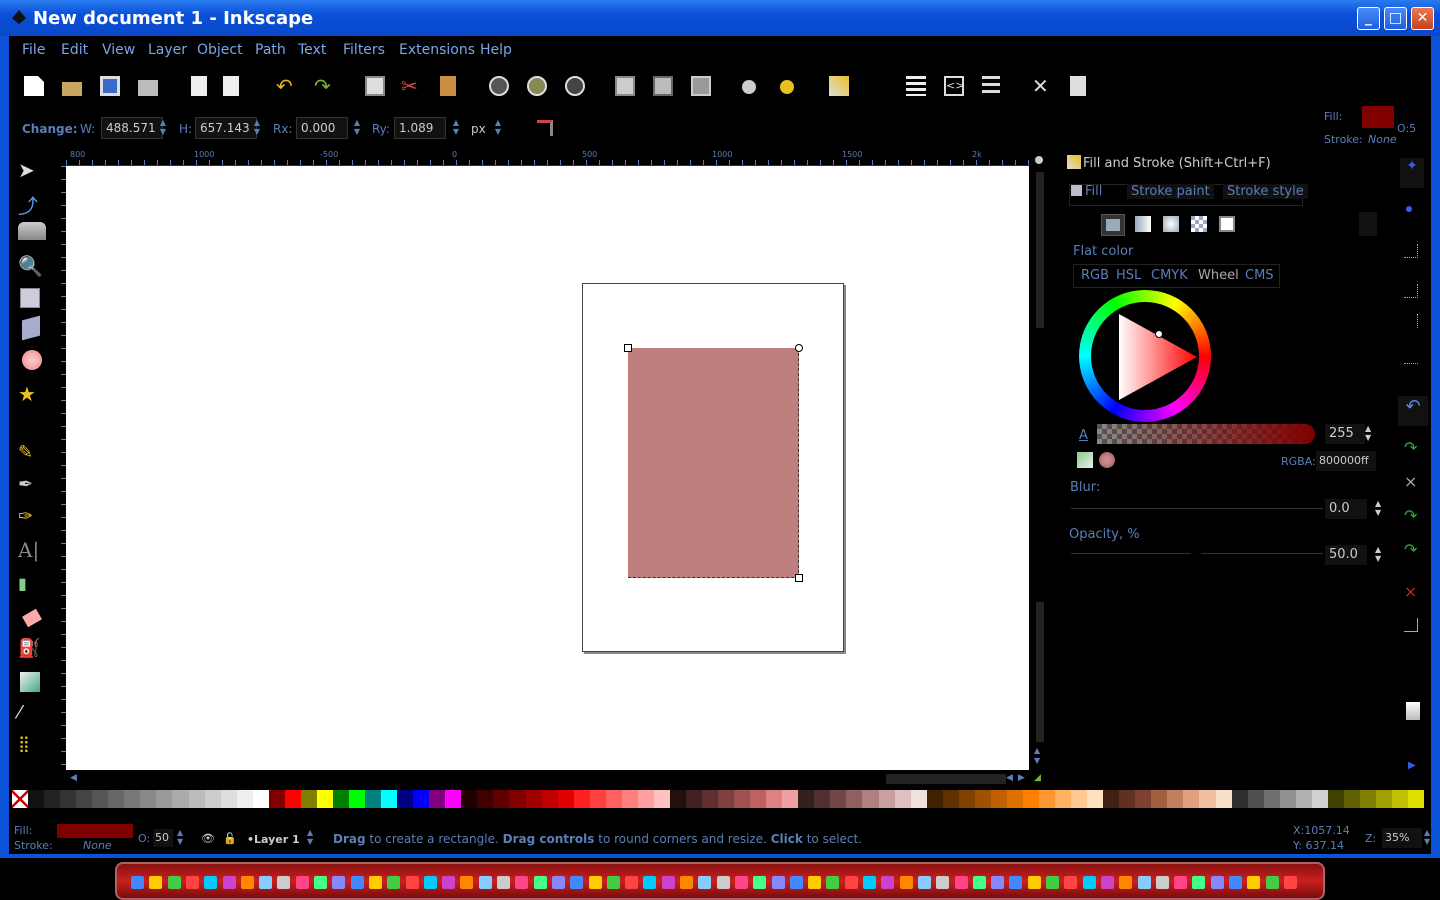 This screenshot has width=1440, height=900. I want to click on ungroup-icon, so click(787, 87).